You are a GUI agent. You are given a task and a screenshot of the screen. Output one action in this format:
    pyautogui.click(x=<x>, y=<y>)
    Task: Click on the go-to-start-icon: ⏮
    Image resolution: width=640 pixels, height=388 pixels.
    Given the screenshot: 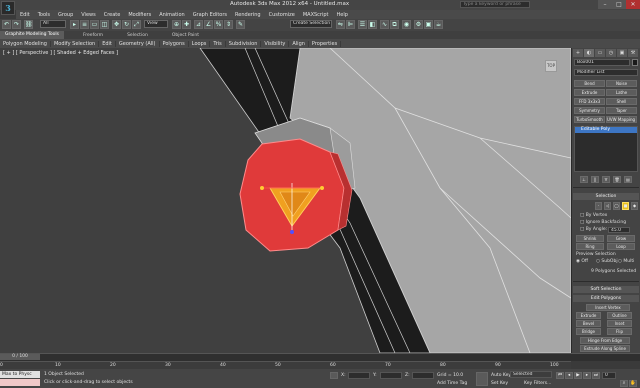 What is the action you would take?
    pyautogui.click(x=560, y=375)
    